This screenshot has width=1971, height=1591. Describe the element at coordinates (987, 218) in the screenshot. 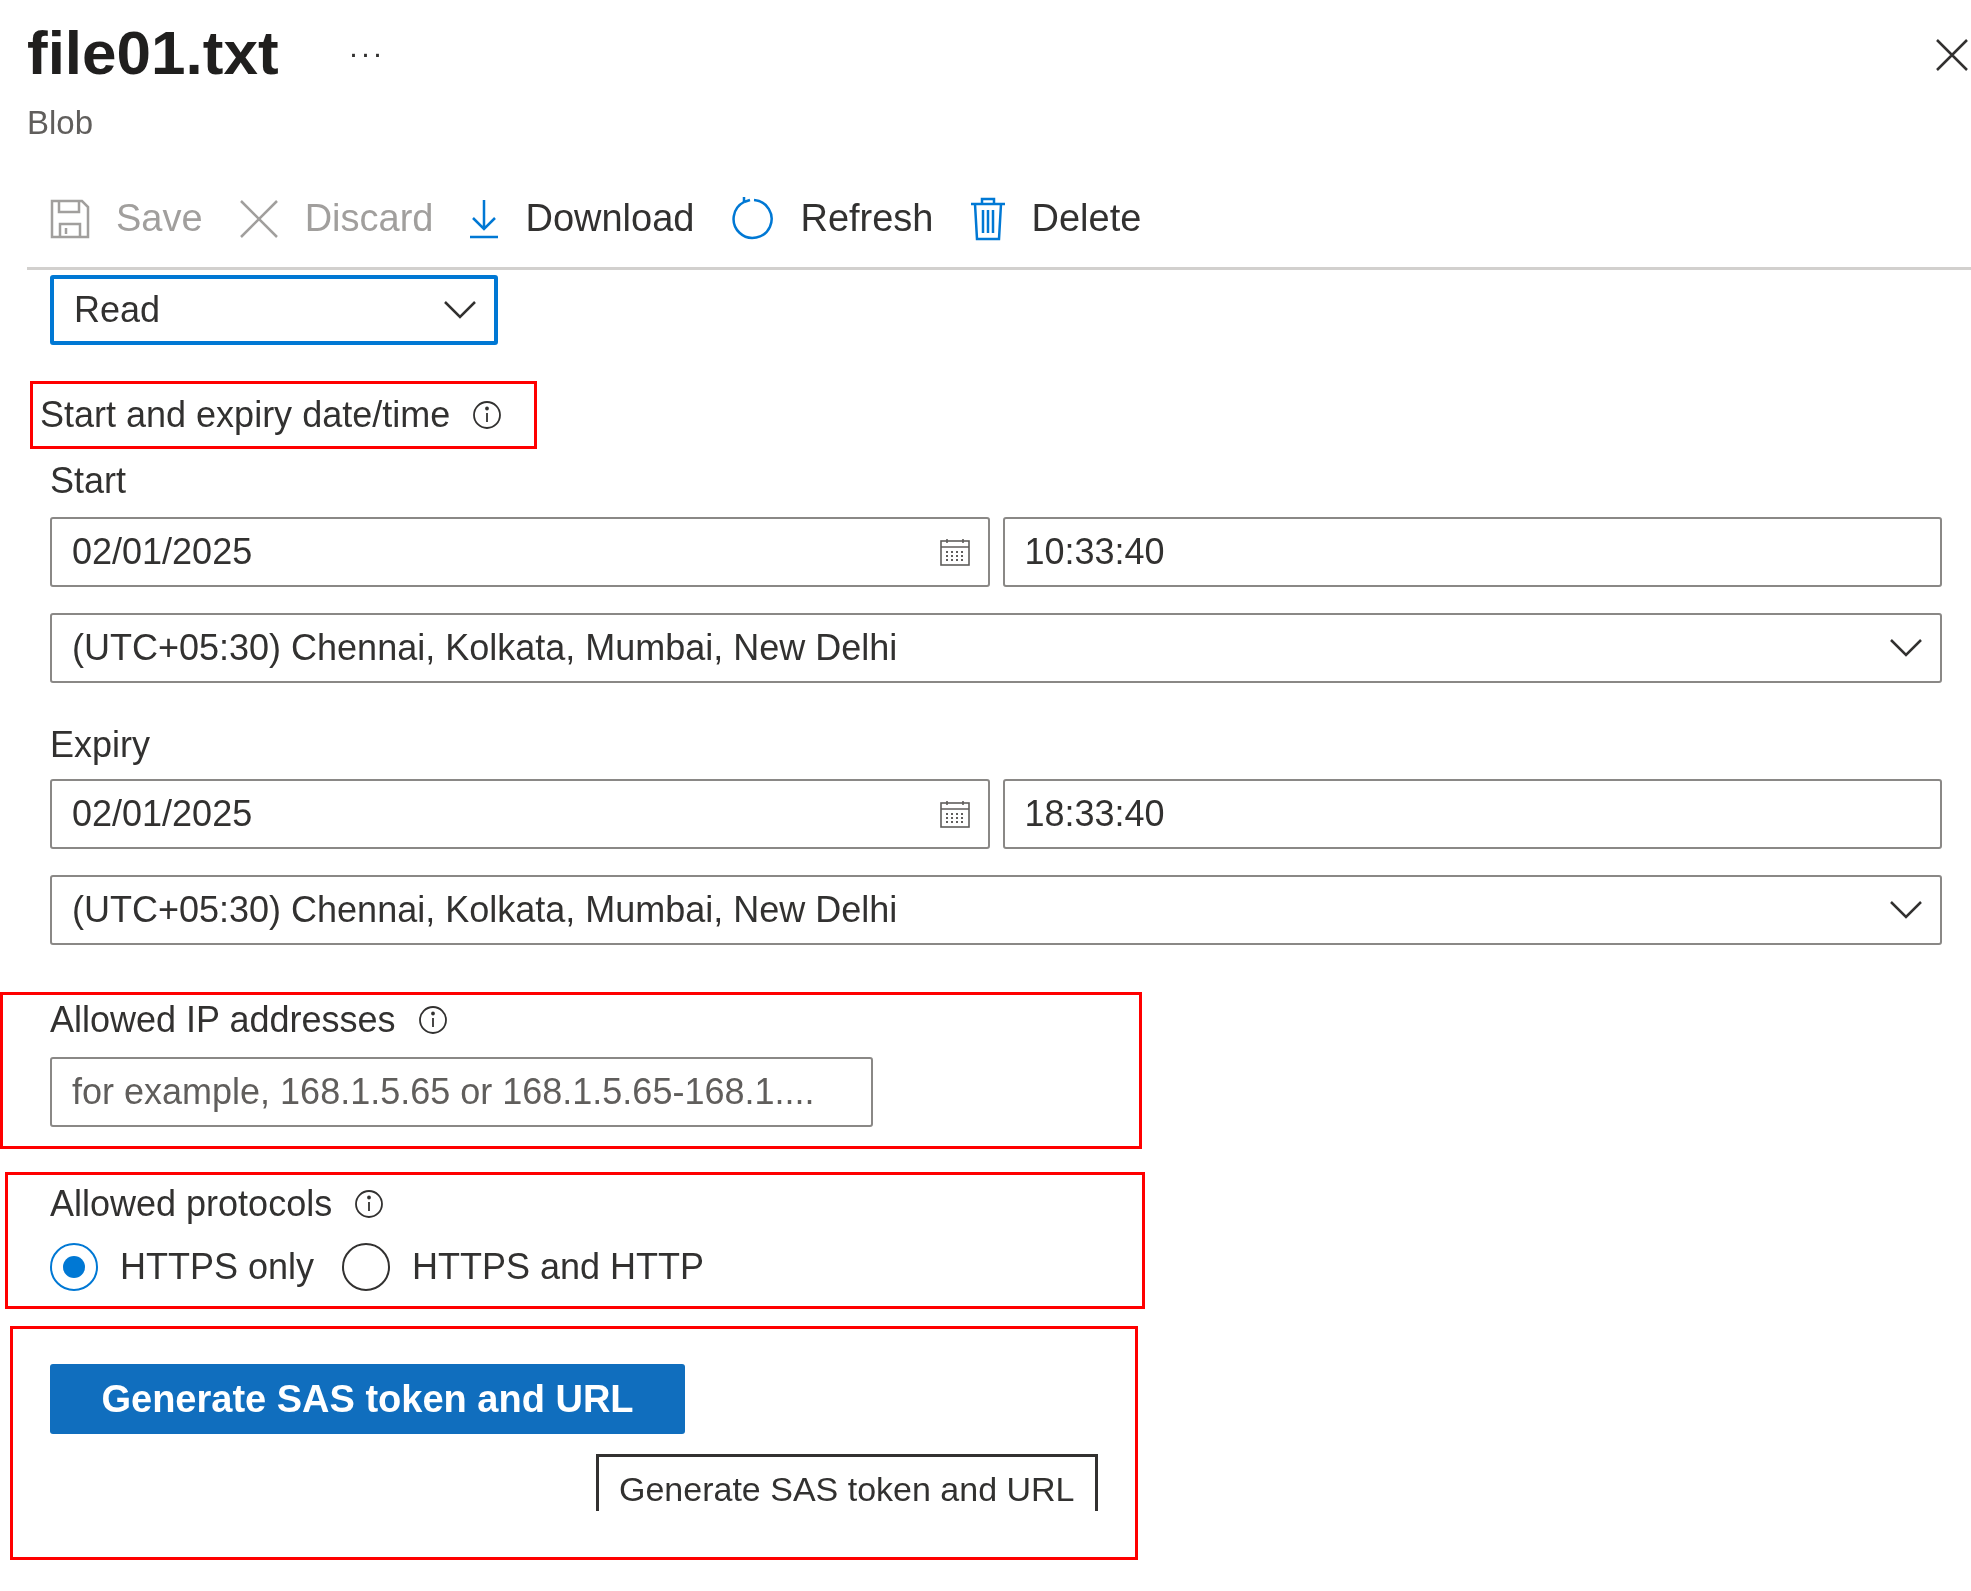

I see `trash-icon` at that location.